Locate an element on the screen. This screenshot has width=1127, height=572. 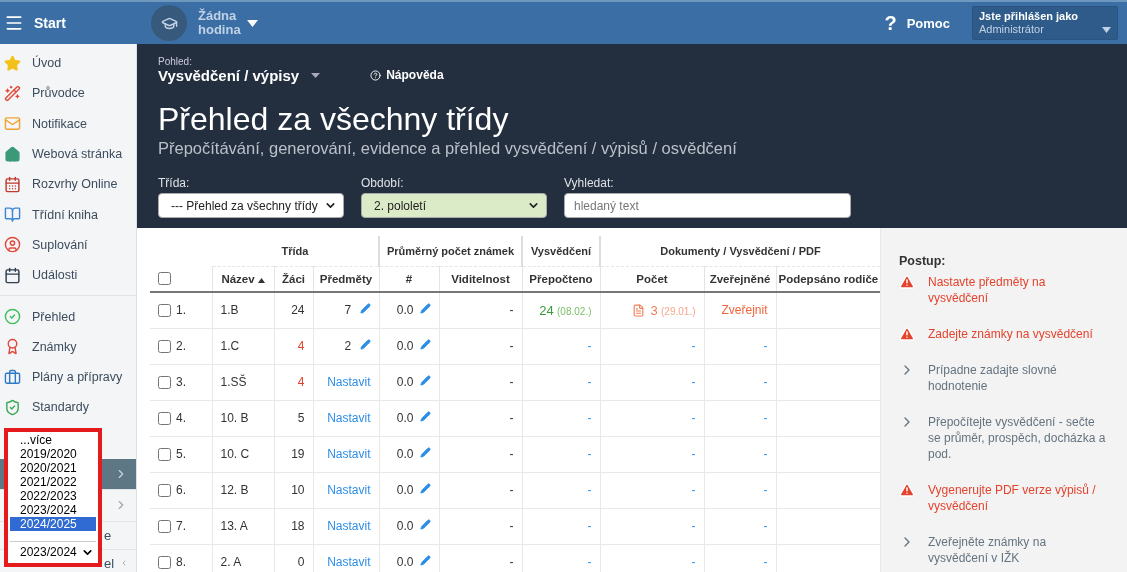
sidebar-item: Známky is located at coordinates (68, 346).